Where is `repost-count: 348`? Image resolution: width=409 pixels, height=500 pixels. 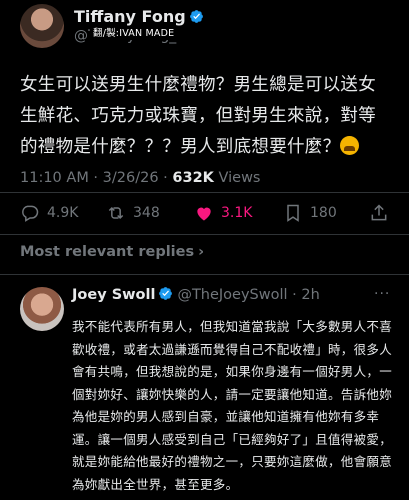 repost-count: 348 is located at coordinates (146, 213).